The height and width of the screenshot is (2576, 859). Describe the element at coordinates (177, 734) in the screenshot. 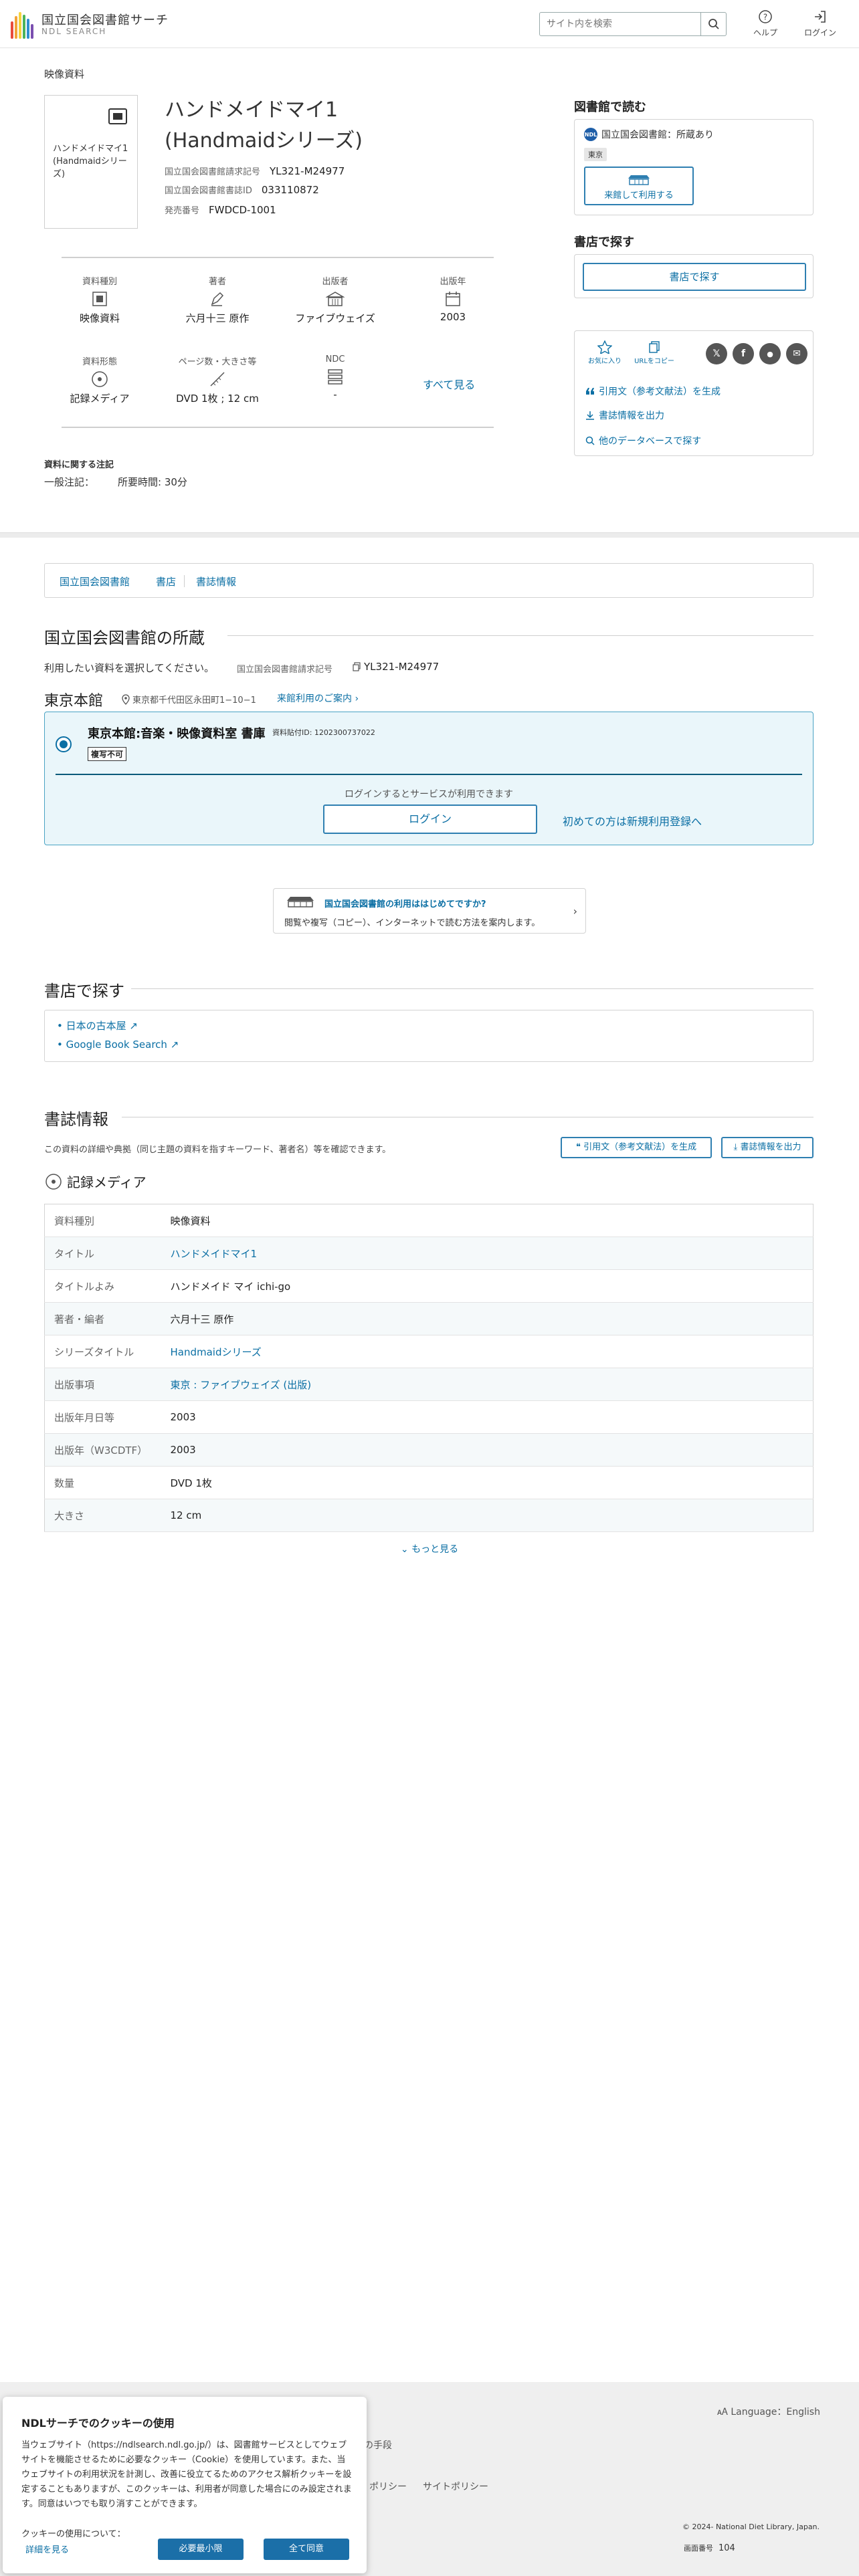

I see `holding-location: 東京本館:音楽・映像資料室 書庫` at that location.